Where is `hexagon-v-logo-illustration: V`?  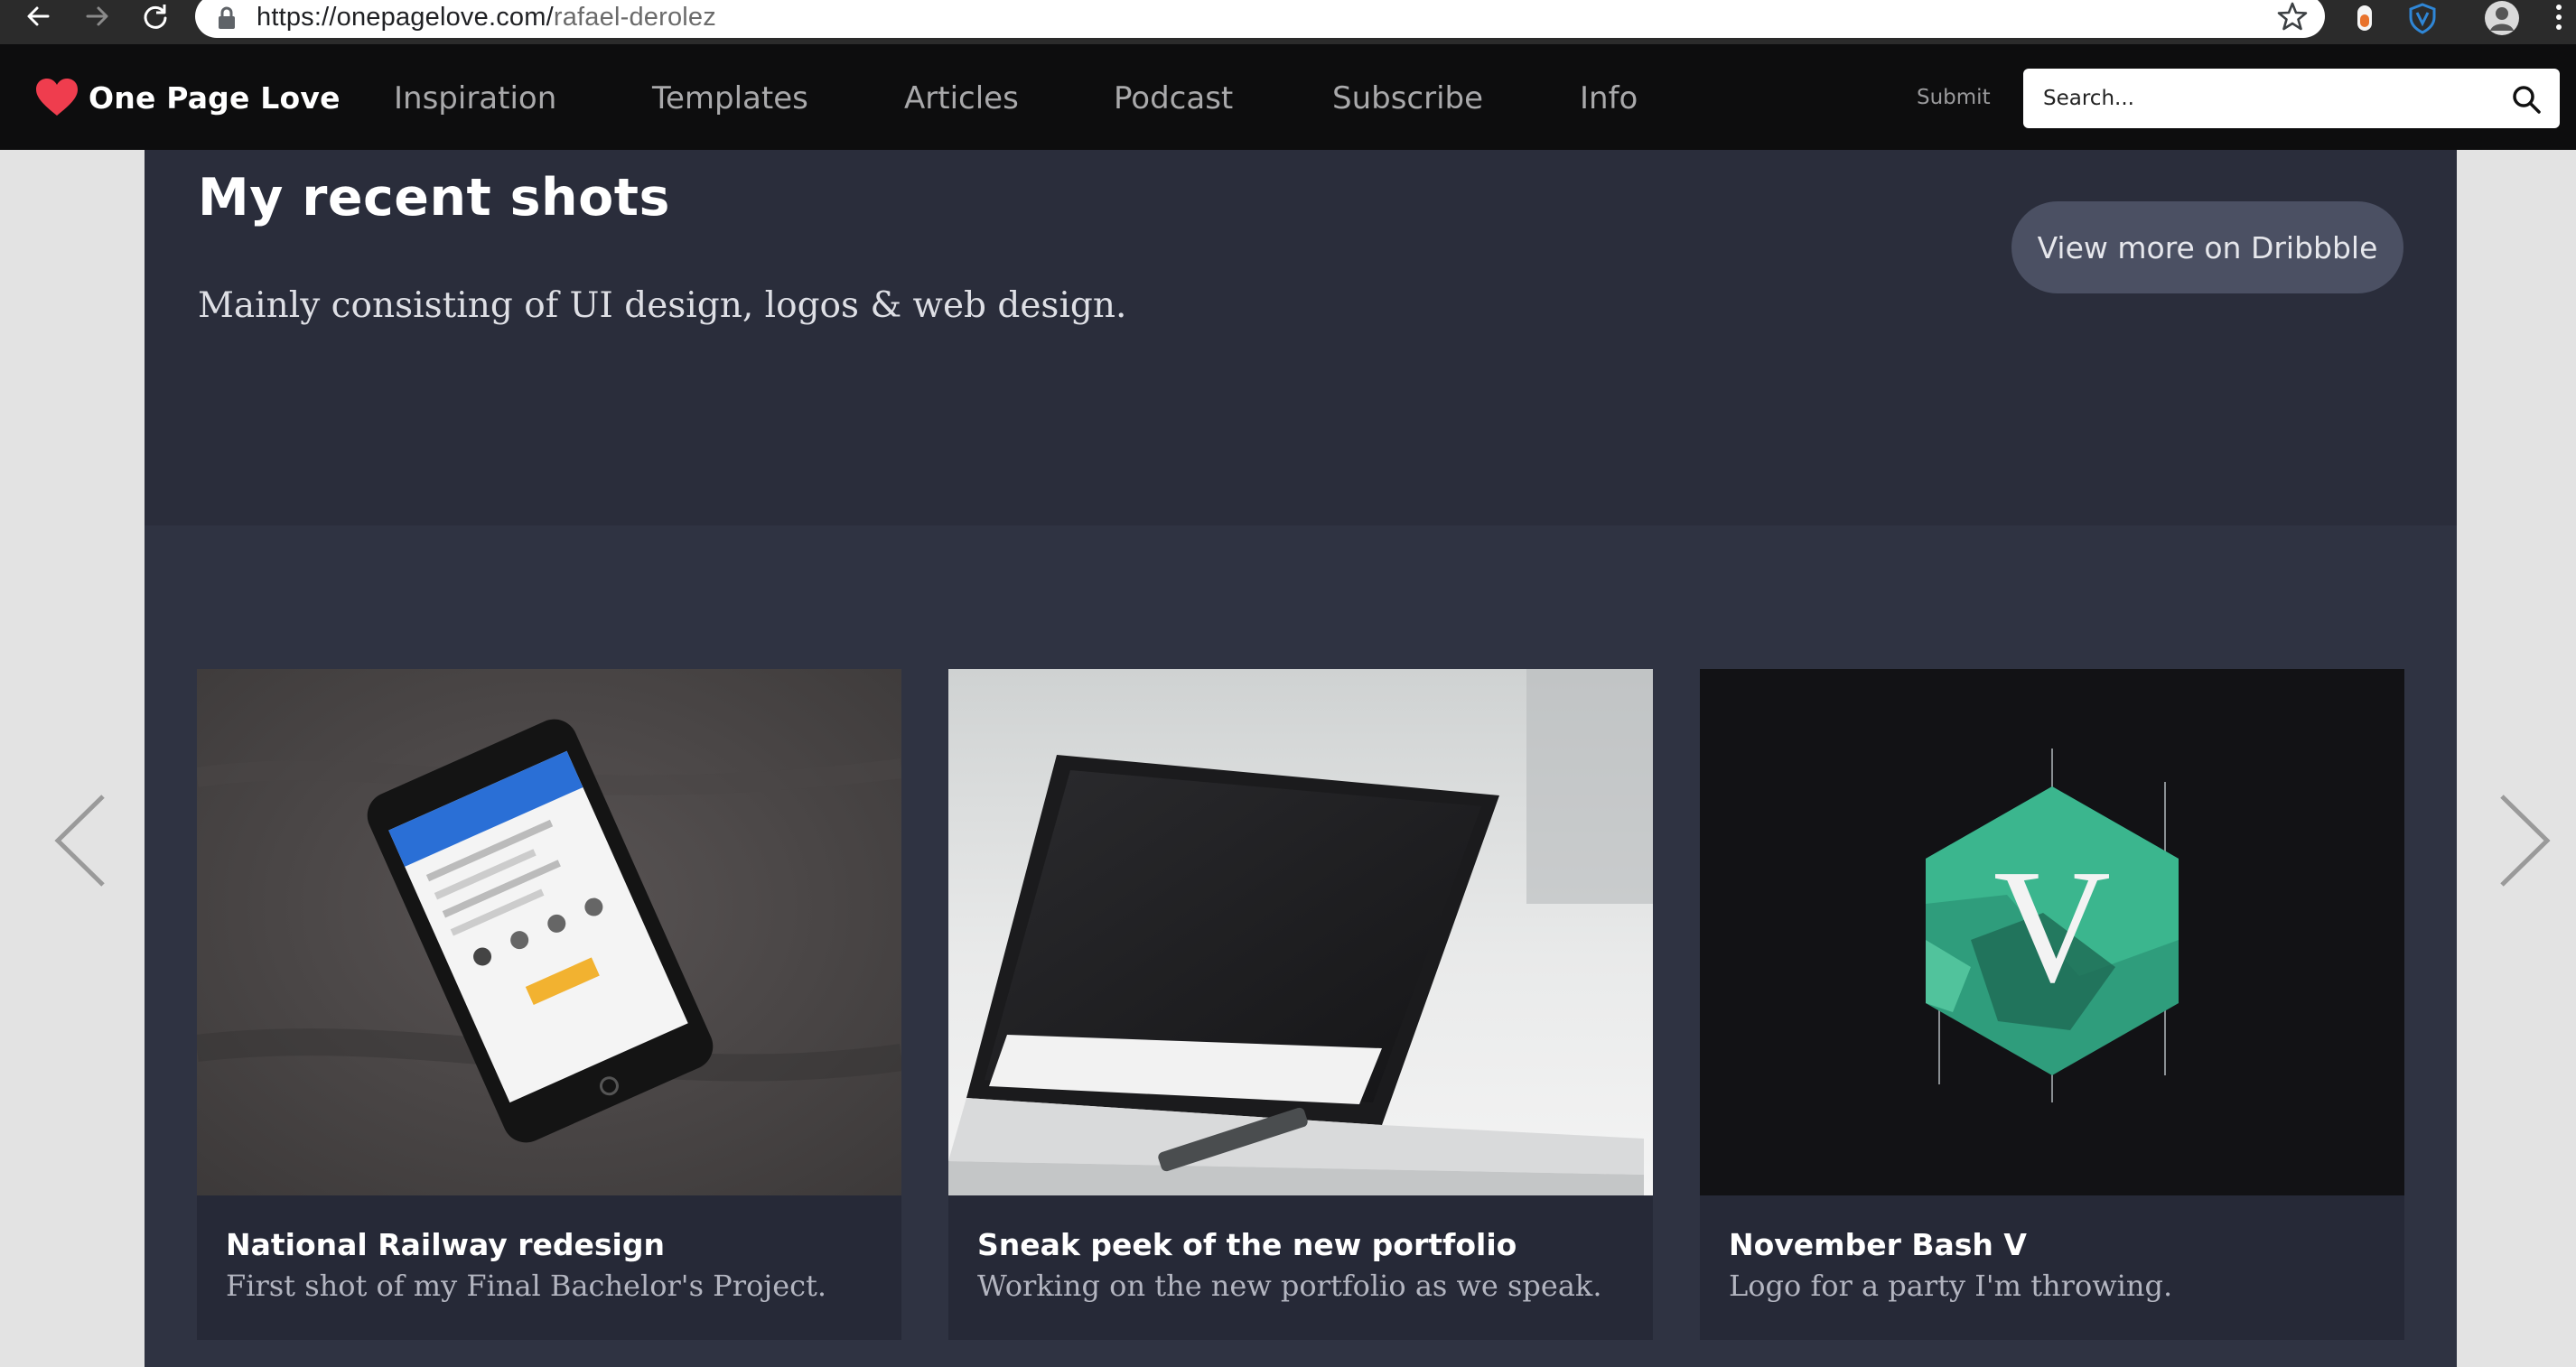 hexagon-v-logo-illustration: V is located at coordinates (2052, 932).